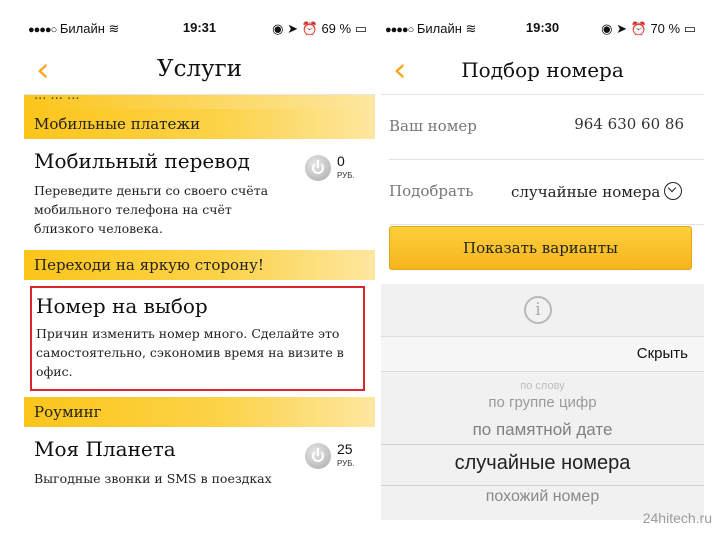 This screenshot has height=534, width=718. I want to click on price-amount: 25, so click(345, 449).